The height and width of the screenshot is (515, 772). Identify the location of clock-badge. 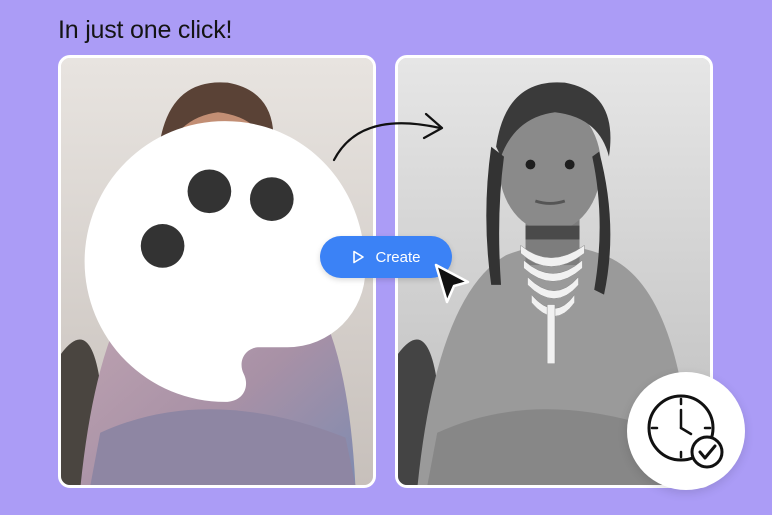
(686, 431).